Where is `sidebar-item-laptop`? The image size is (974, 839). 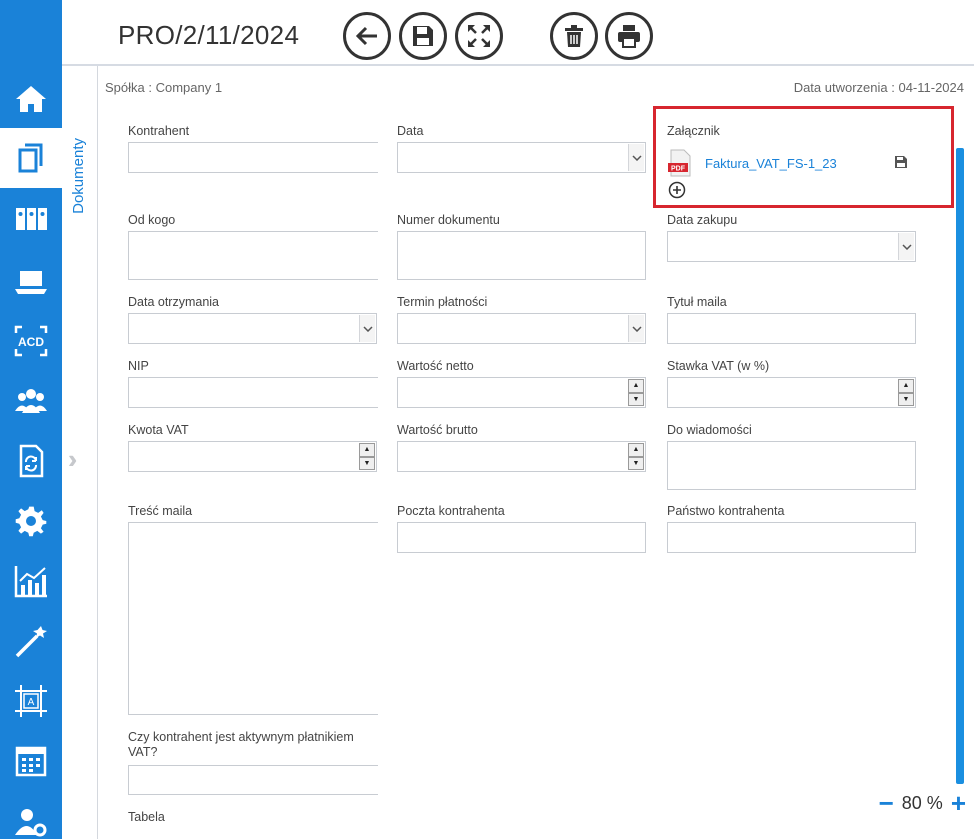
sidebar-item-laptop is located at coordinates (31, 281).